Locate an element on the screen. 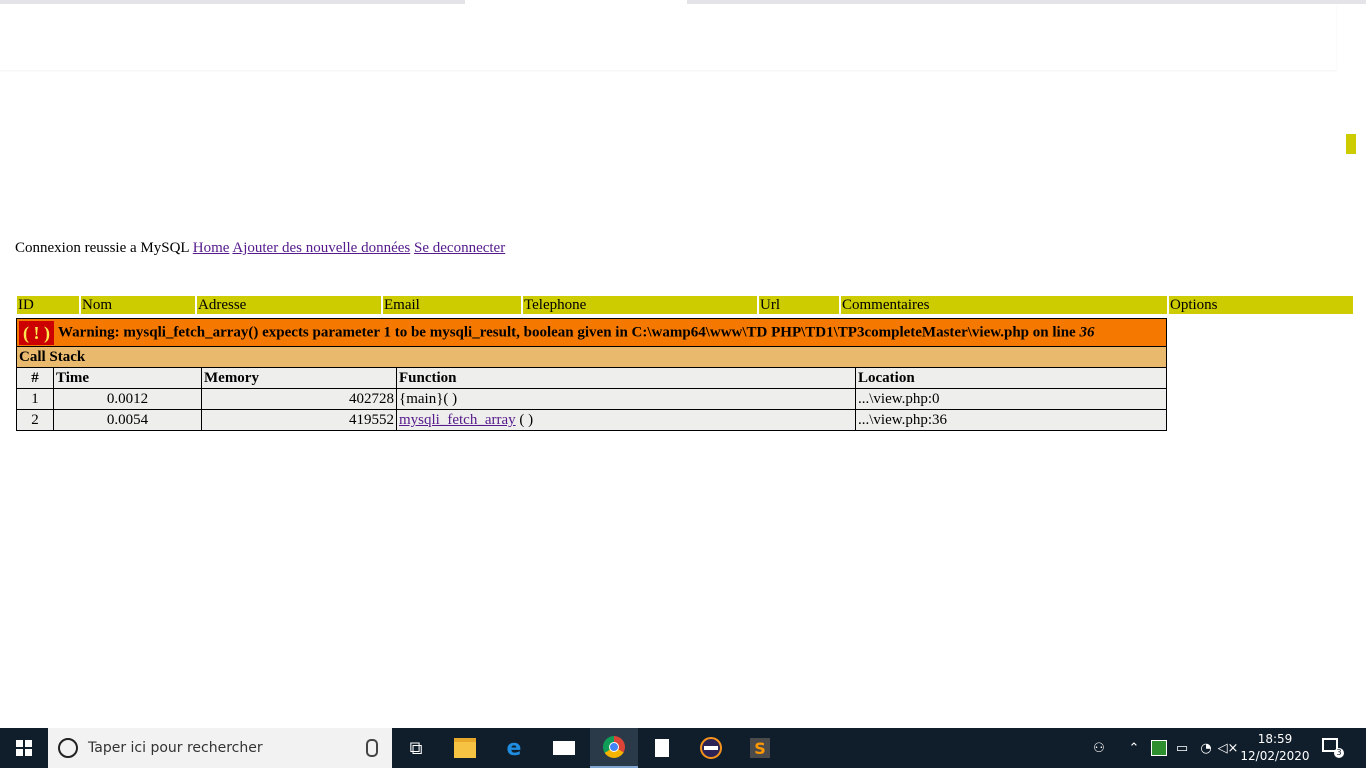  row-memory: 419552 is located at coordinates (299, 420).